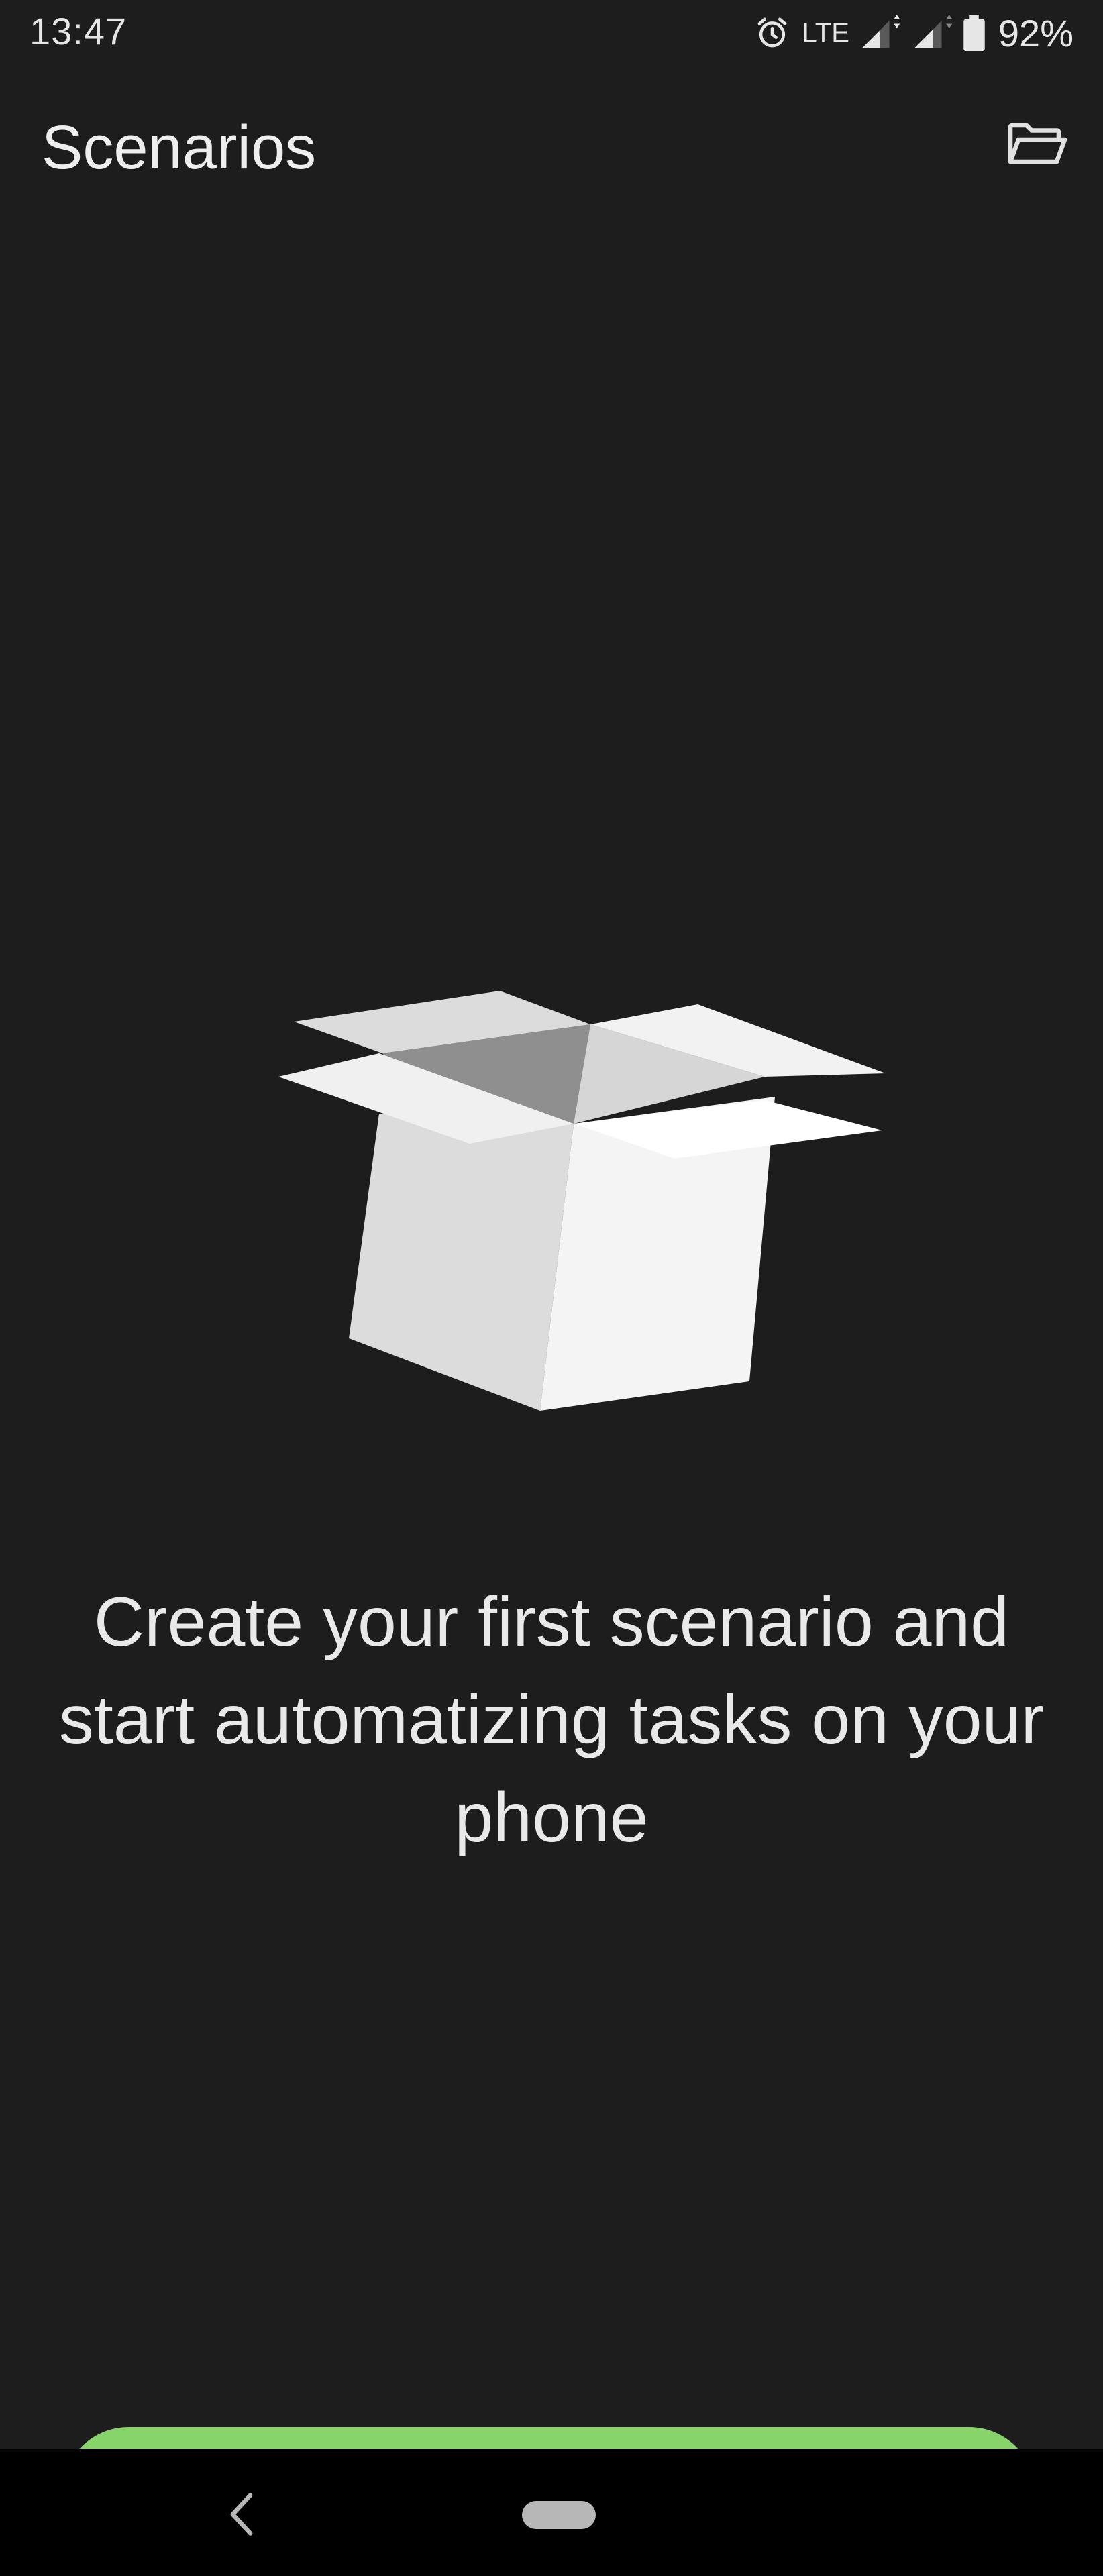  I want to click on back-button, so click(242, 2515).